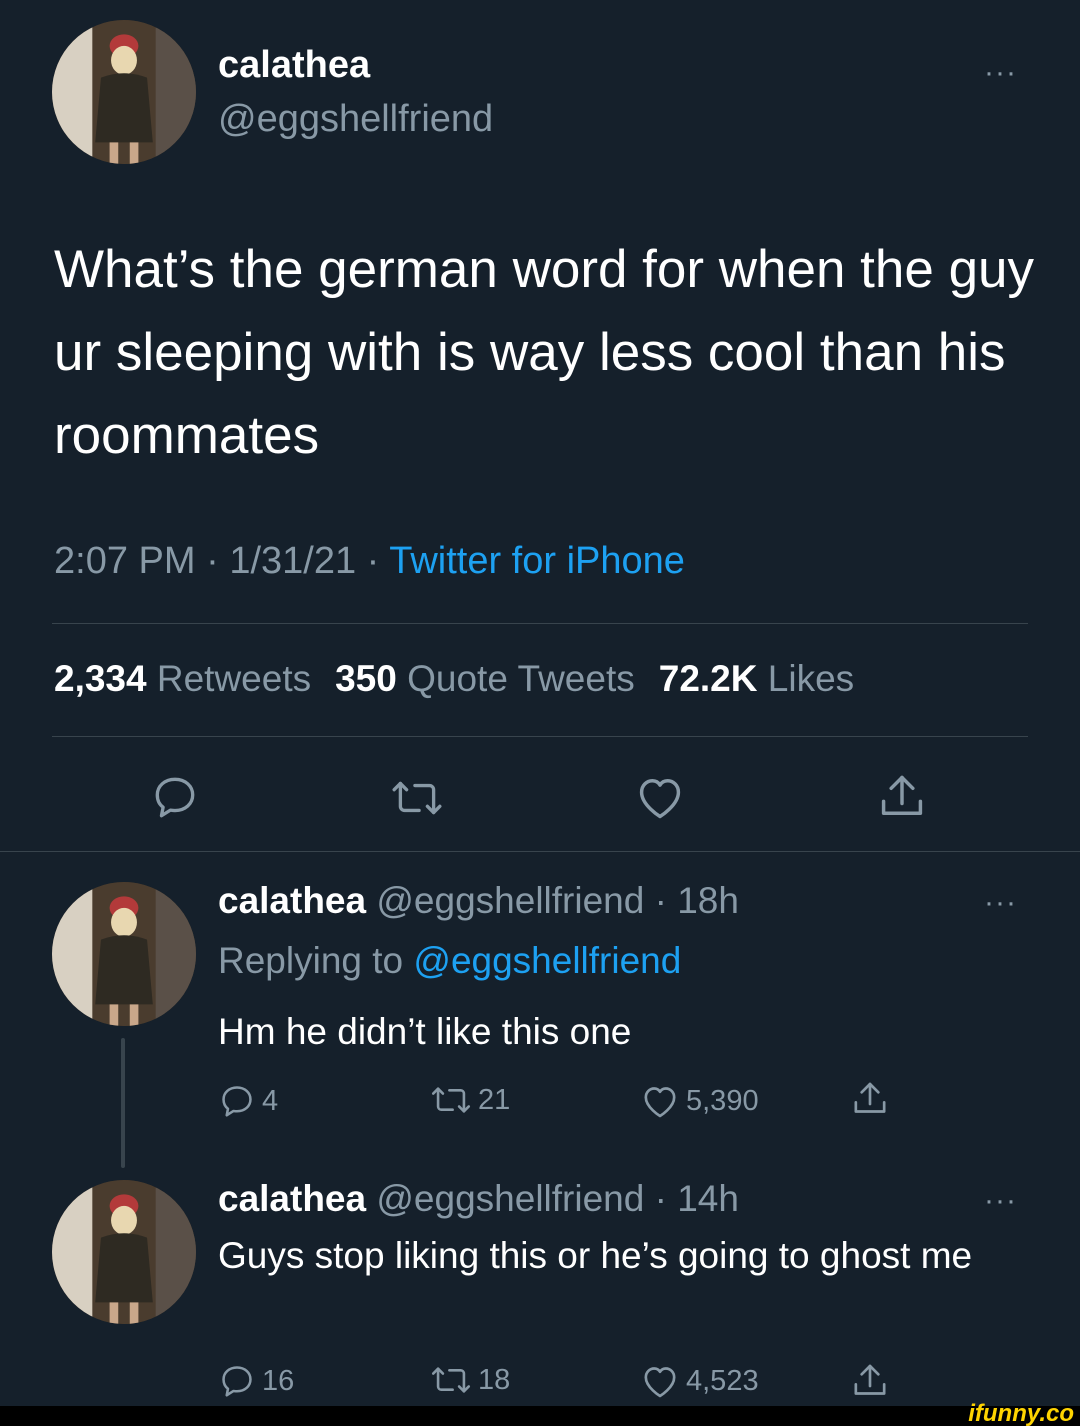  Describe the element at coordinates (293, 561) in the screenshot. I see `tweet-date: 1/31/21` at that location.